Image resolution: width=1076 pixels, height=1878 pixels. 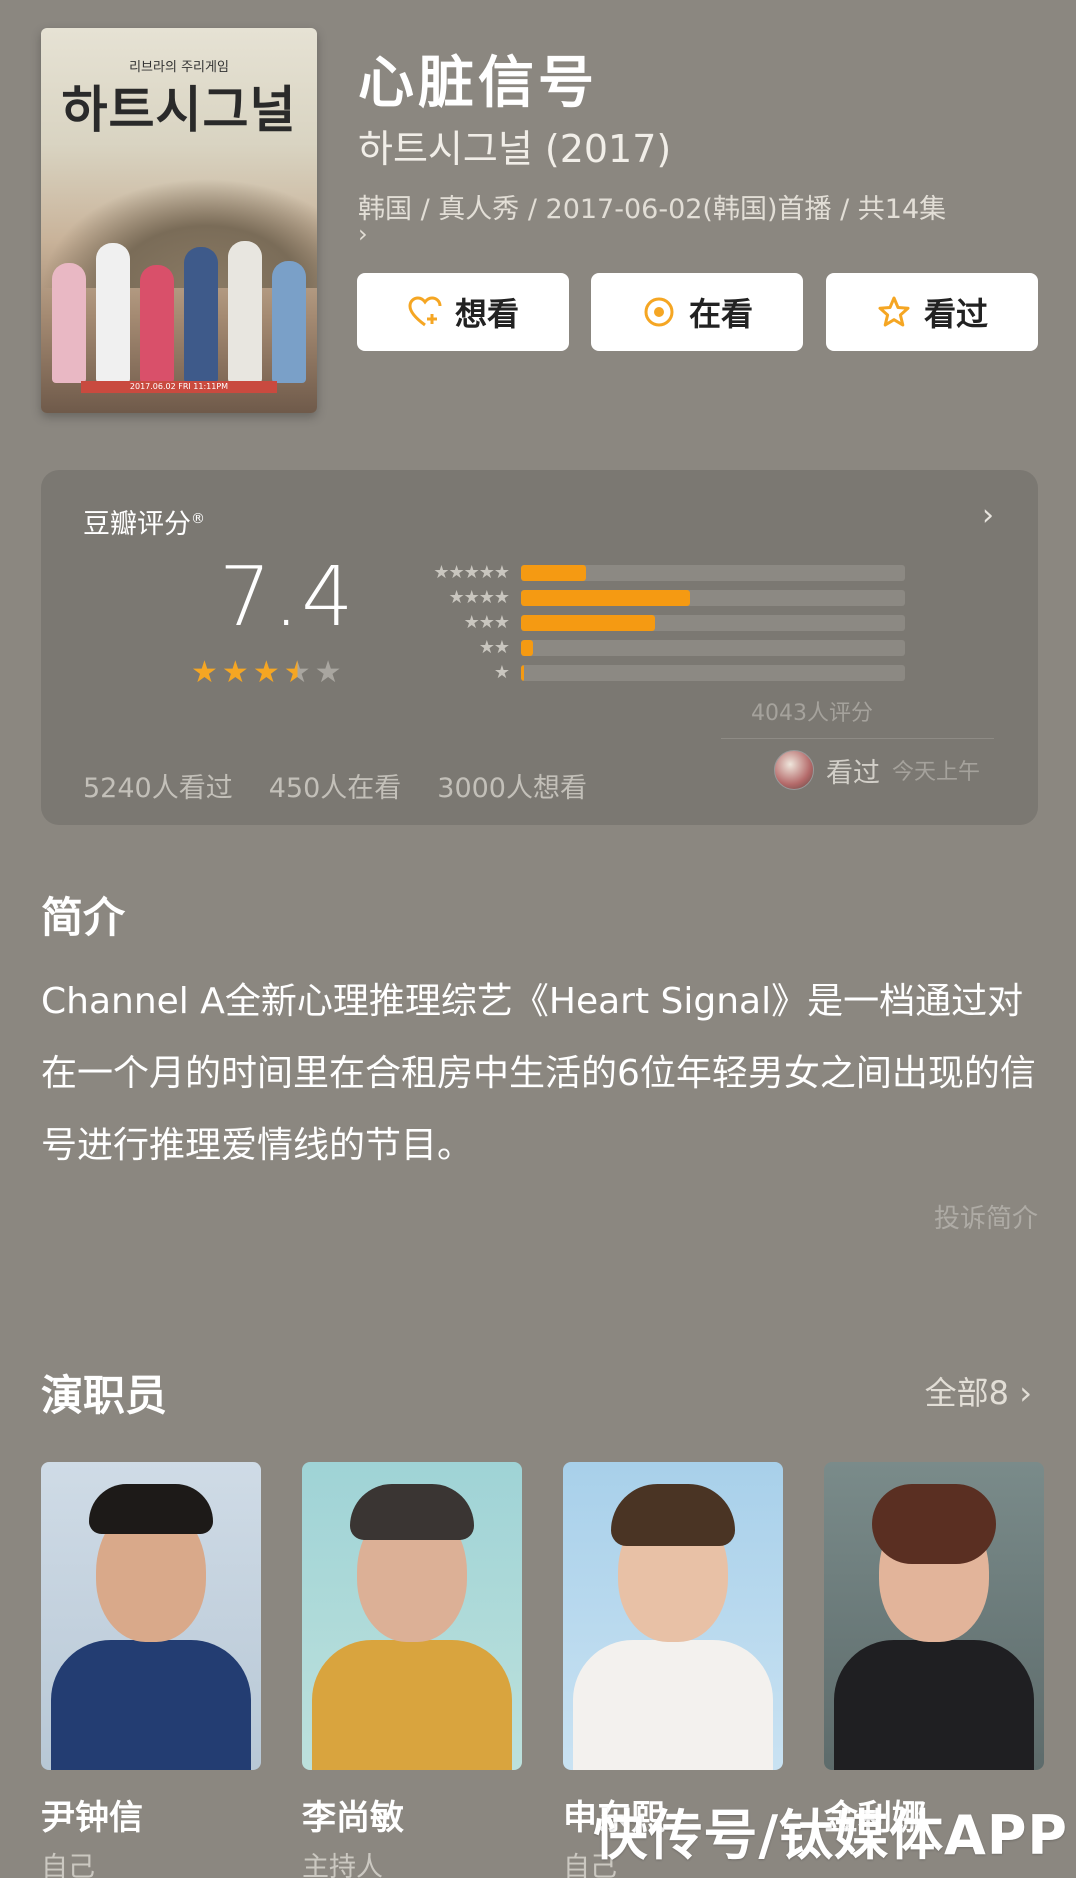 What do you see at coordinates (198, 519) in the screenshot?
I see `registered-mark: ®` at bounding box center [198, 519].